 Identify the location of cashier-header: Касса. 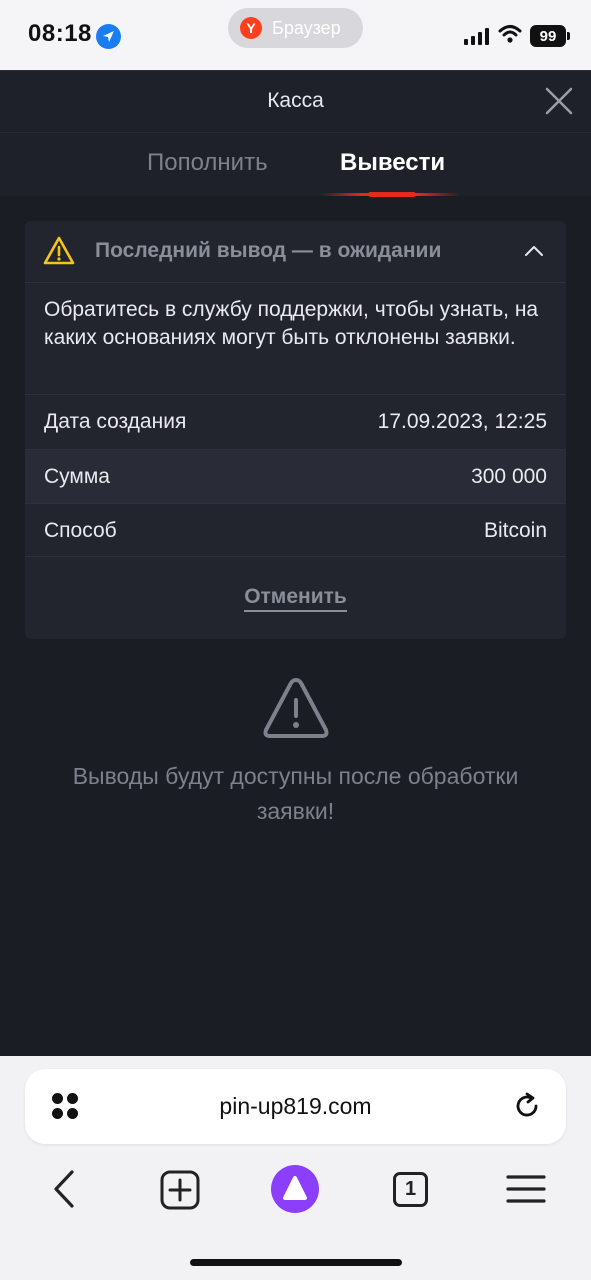
(295, 101).